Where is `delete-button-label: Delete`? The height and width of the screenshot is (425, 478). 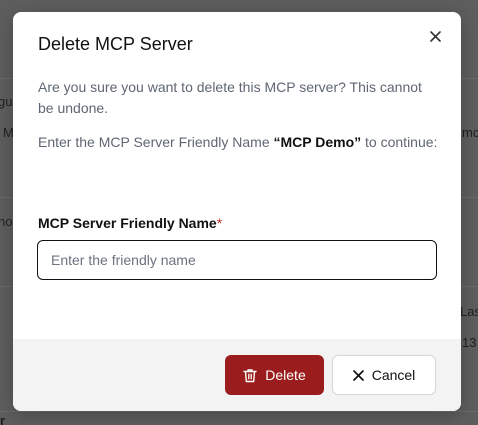 delete-button-label: Delete is located at coordinates (285, 375).